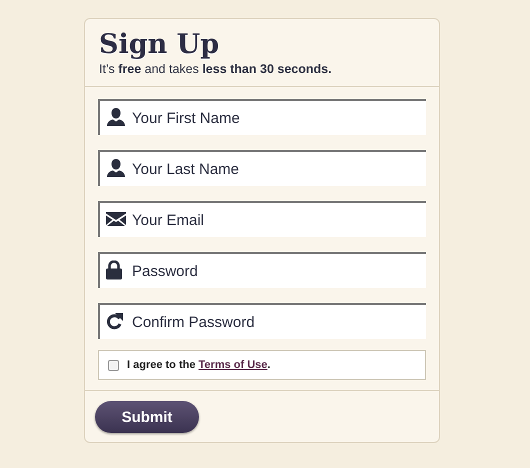 This screenshot has width=530, height=468. I want to click on mail-icon, so click(116, 219).